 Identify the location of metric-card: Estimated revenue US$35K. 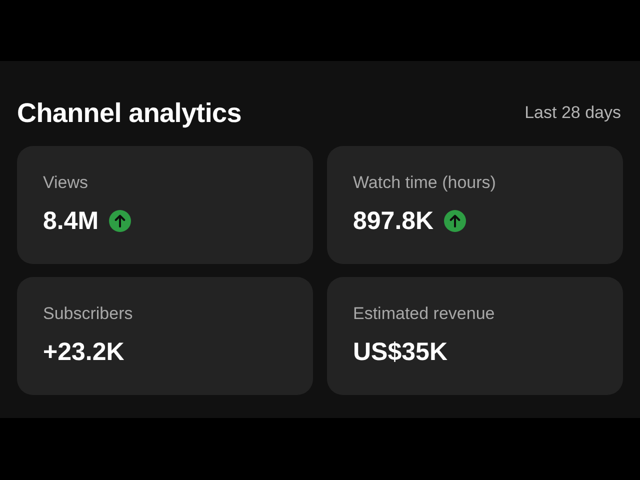
(475, 336).